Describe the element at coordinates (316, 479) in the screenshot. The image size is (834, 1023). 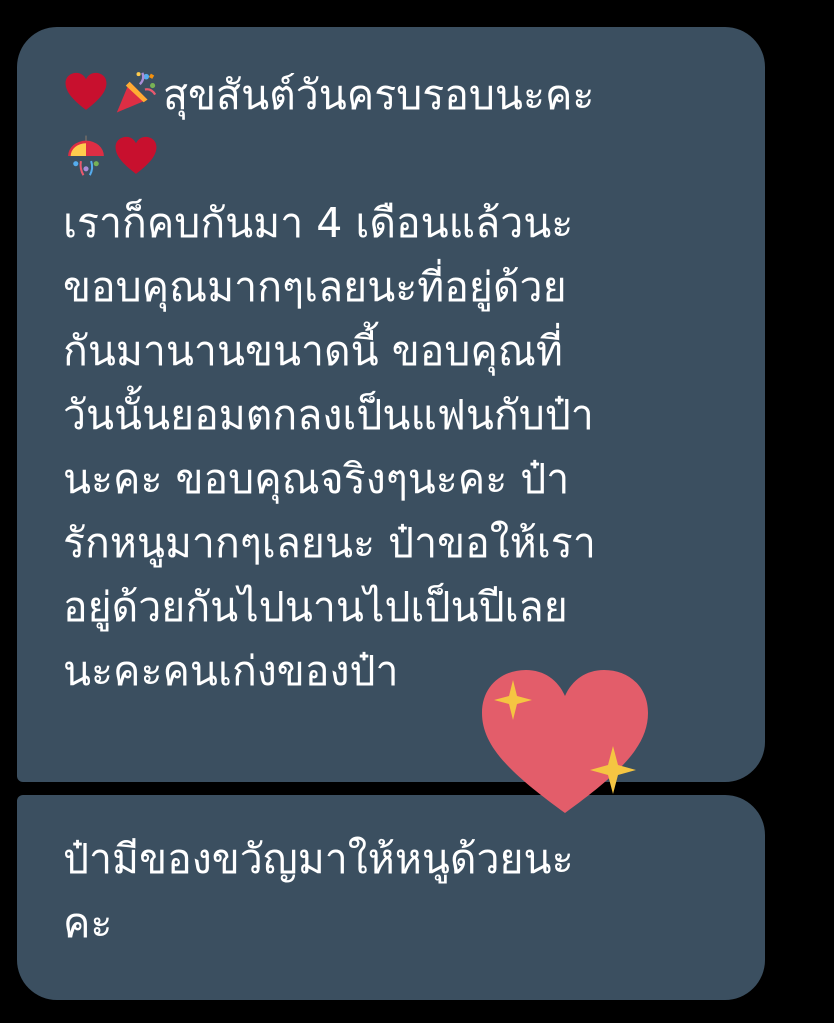
I see `message-line: นะคะ ขอบคุณจริงๆนะคะ ป๋า` at that location.